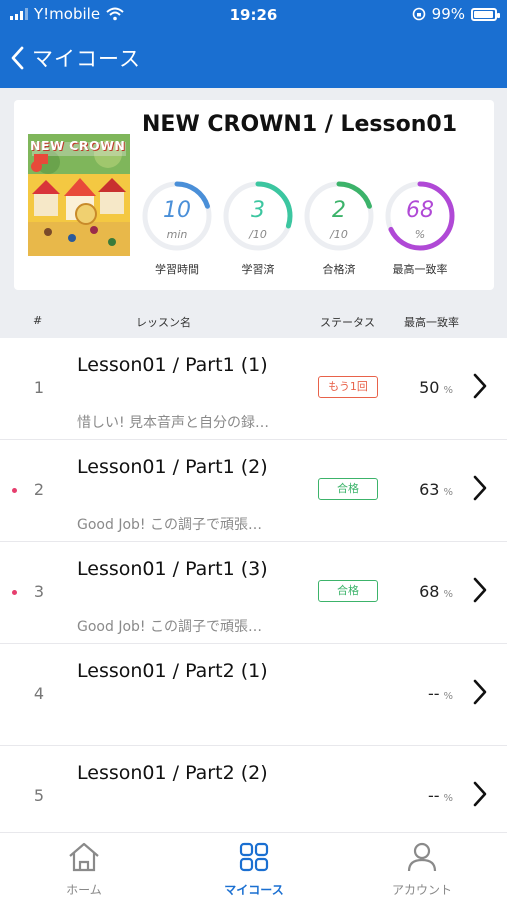 This screenshot has height=900, width=507. What do you see at coordinates (254, 890) in the screenshot?
I see `tab-mycourse-label: マイコース` at bounding box center [254, 890].